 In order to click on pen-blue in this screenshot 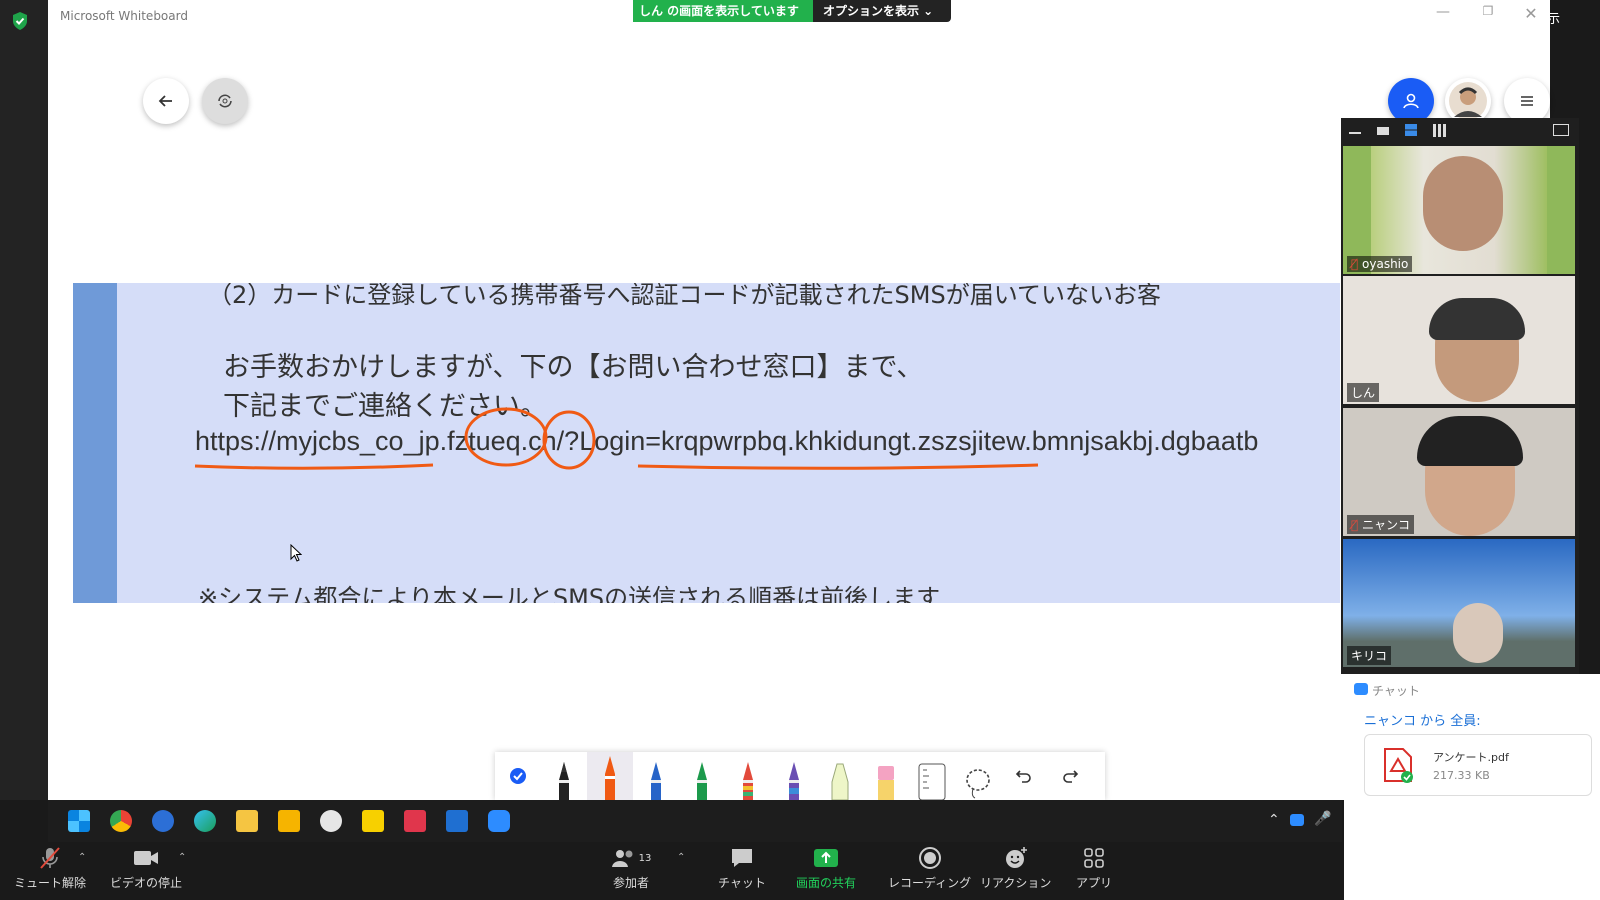, I will do `click(656, 776)`.